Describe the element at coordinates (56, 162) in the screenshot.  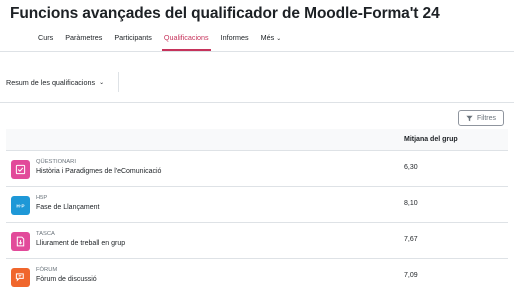
I see `activity-type: QÜESTIONARI` at that location.